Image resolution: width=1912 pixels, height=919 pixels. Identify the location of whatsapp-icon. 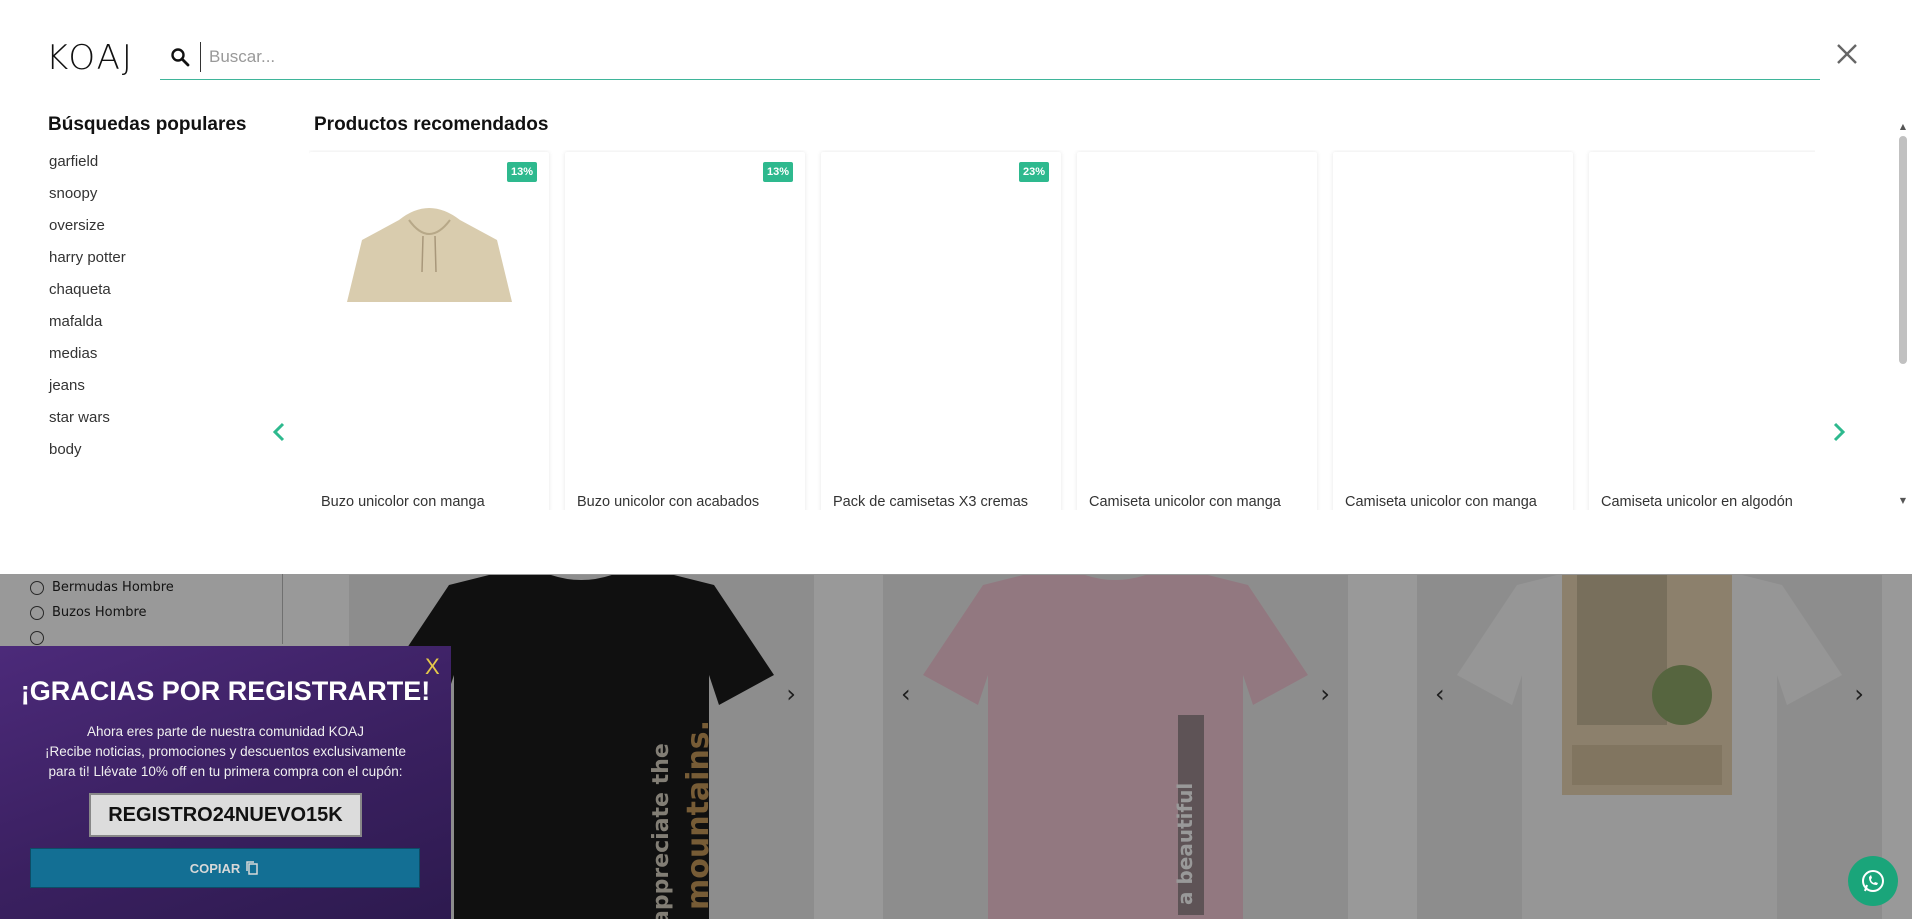
(1873, 881).